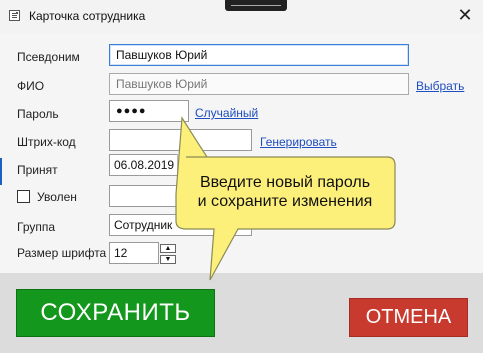 Image resolution: width=483 pixels, height=353 pixels. I want to click on nickname-input: Павшуков Юрий, so click(259, 55).